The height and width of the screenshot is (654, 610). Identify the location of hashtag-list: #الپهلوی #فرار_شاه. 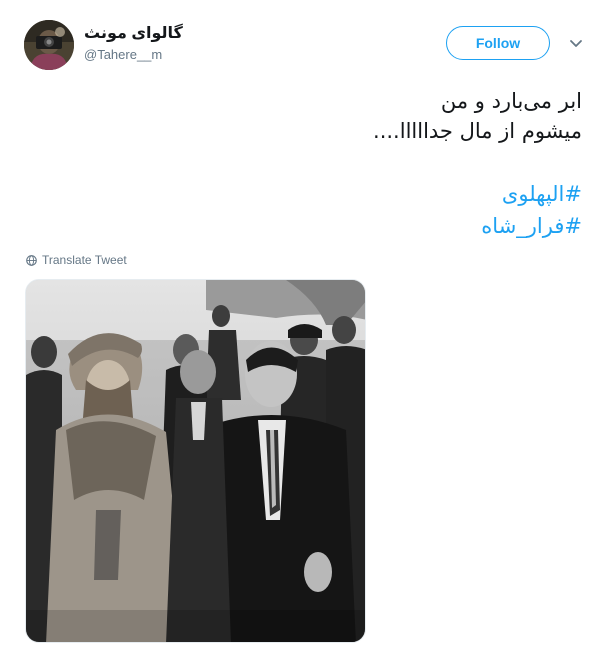
(312, 210).